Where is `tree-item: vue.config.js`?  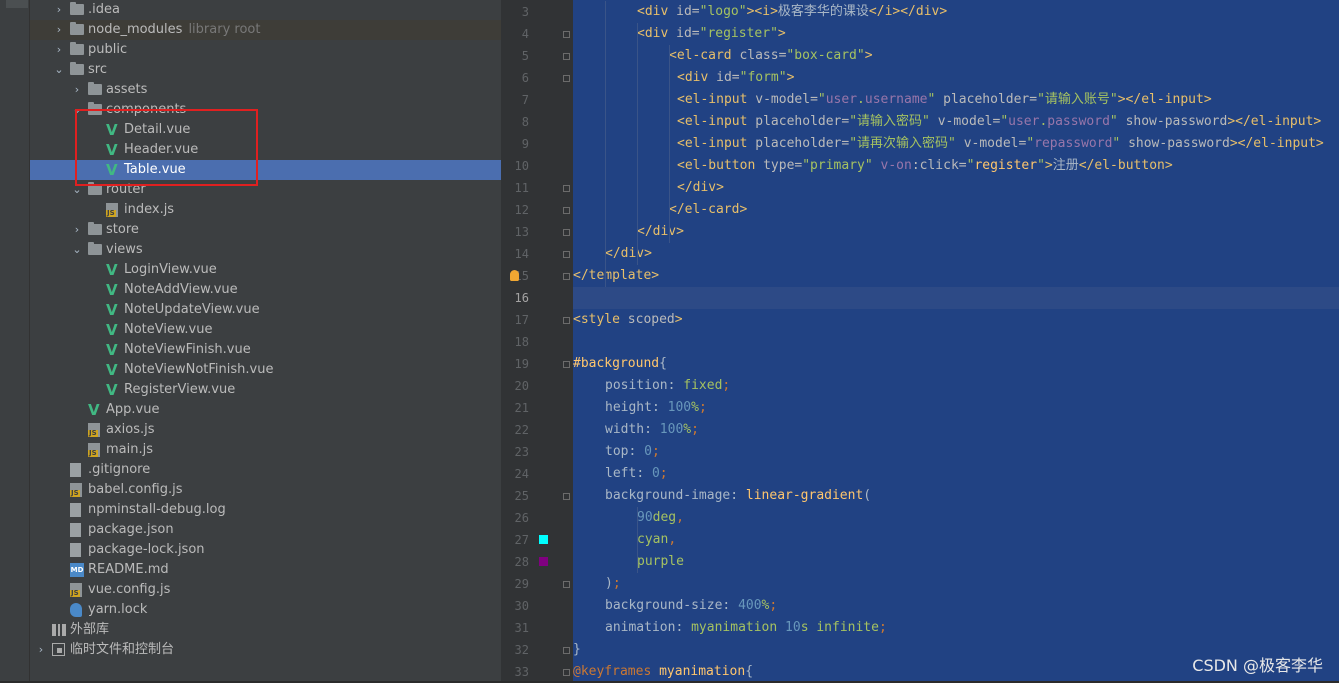
tree-item: vue.config.js is located at coordinates (265, 590).